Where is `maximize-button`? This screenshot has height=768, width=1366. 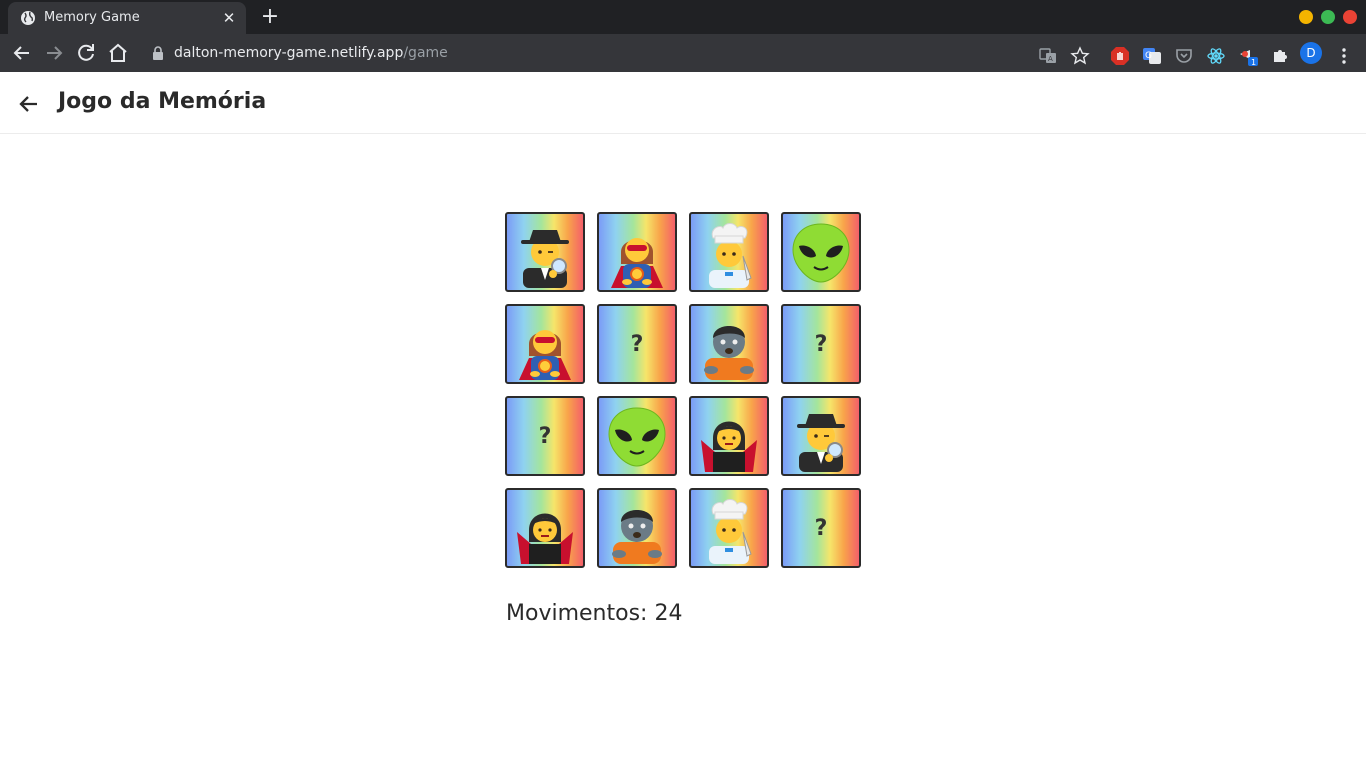 maximize-button is located at coordinates (1328, 17).